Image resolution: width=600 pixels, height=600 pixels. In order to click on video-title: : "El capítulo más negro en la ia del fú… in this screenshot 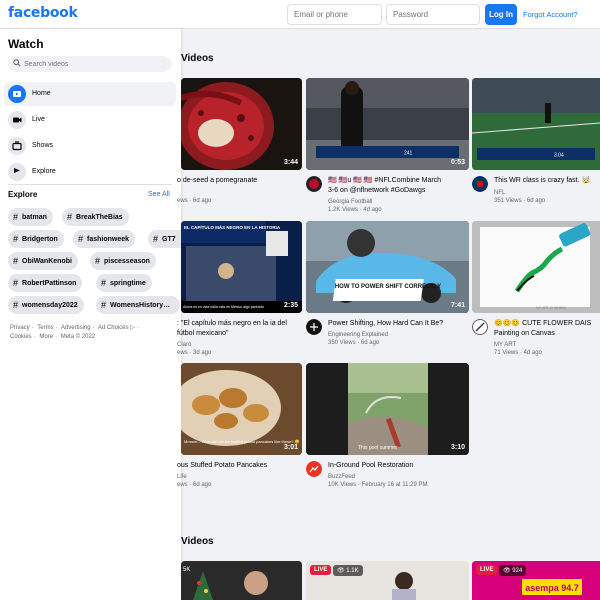, I will do `click(236, 329)`.